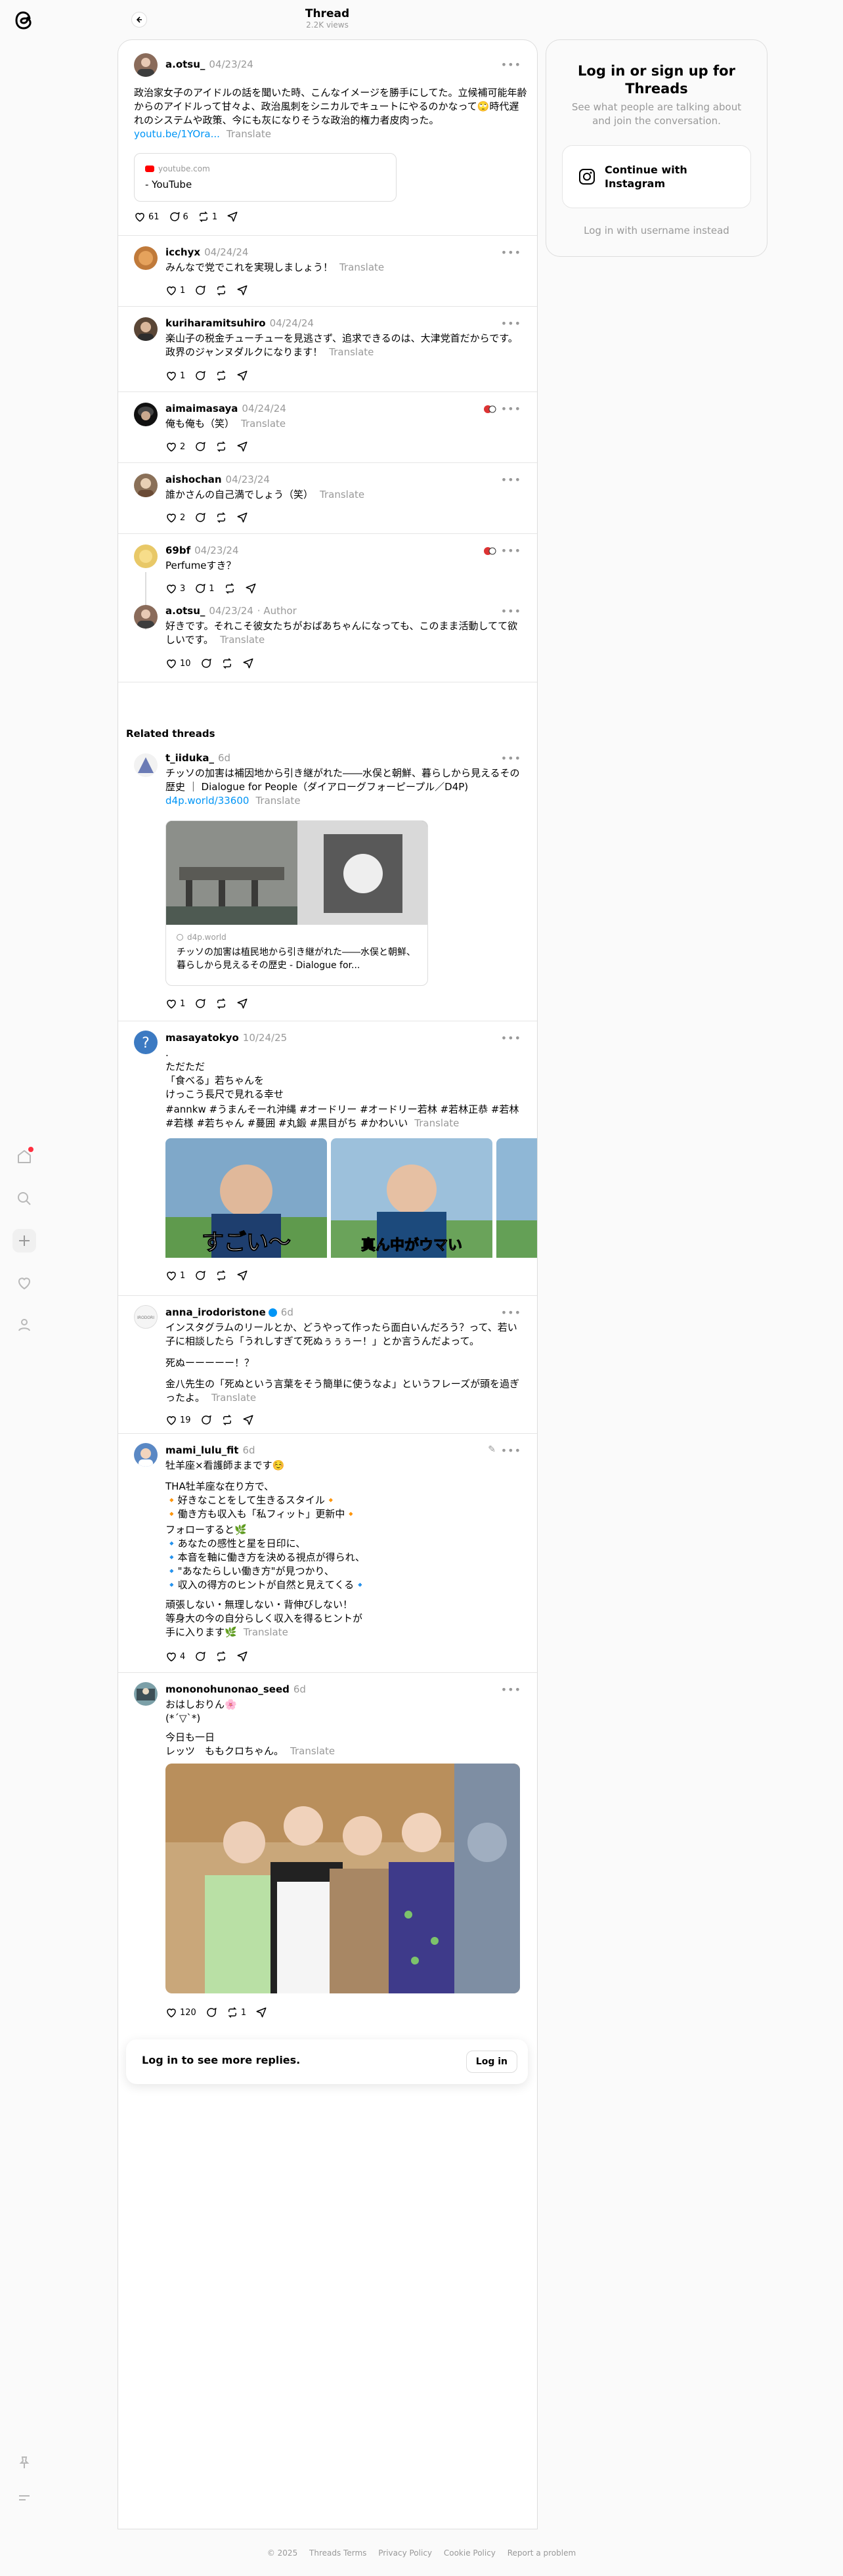 This screenshot has height=2576, width=843. I want to click on reply-button: 6, so click(178, 217).